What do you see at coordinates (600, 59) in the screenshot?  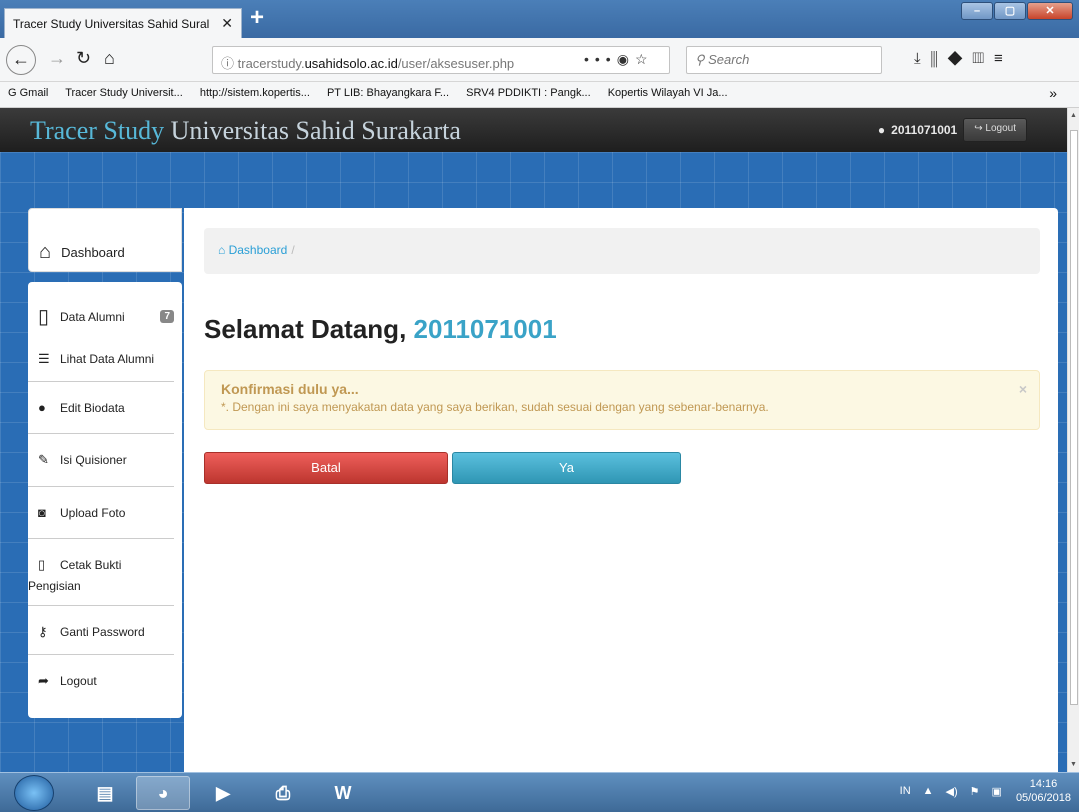 I see `page-actions-icon: •••` at bounding box center [600, 59].